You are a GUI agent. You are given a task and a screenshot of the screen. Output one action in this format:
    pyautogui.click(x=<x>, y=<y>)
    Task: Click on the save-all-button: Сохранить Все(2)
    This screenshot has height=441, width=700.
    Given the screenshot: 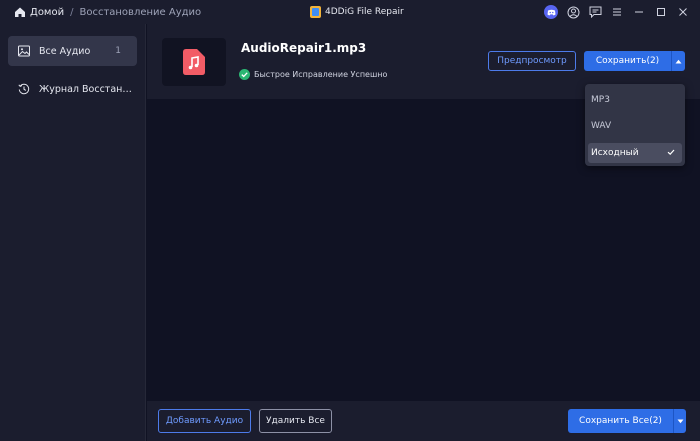 What is the action you would take?
    pyautogui.click(x=620, y=421)
    